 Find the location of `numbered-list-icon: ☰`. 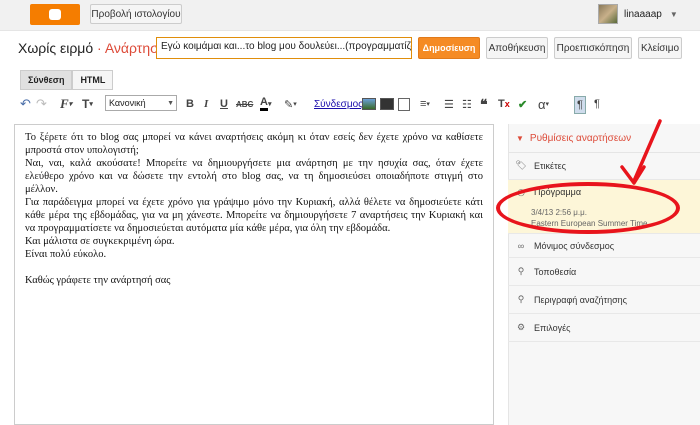

numbered-list-icon: ☰ is located at coordinates (449, 104).